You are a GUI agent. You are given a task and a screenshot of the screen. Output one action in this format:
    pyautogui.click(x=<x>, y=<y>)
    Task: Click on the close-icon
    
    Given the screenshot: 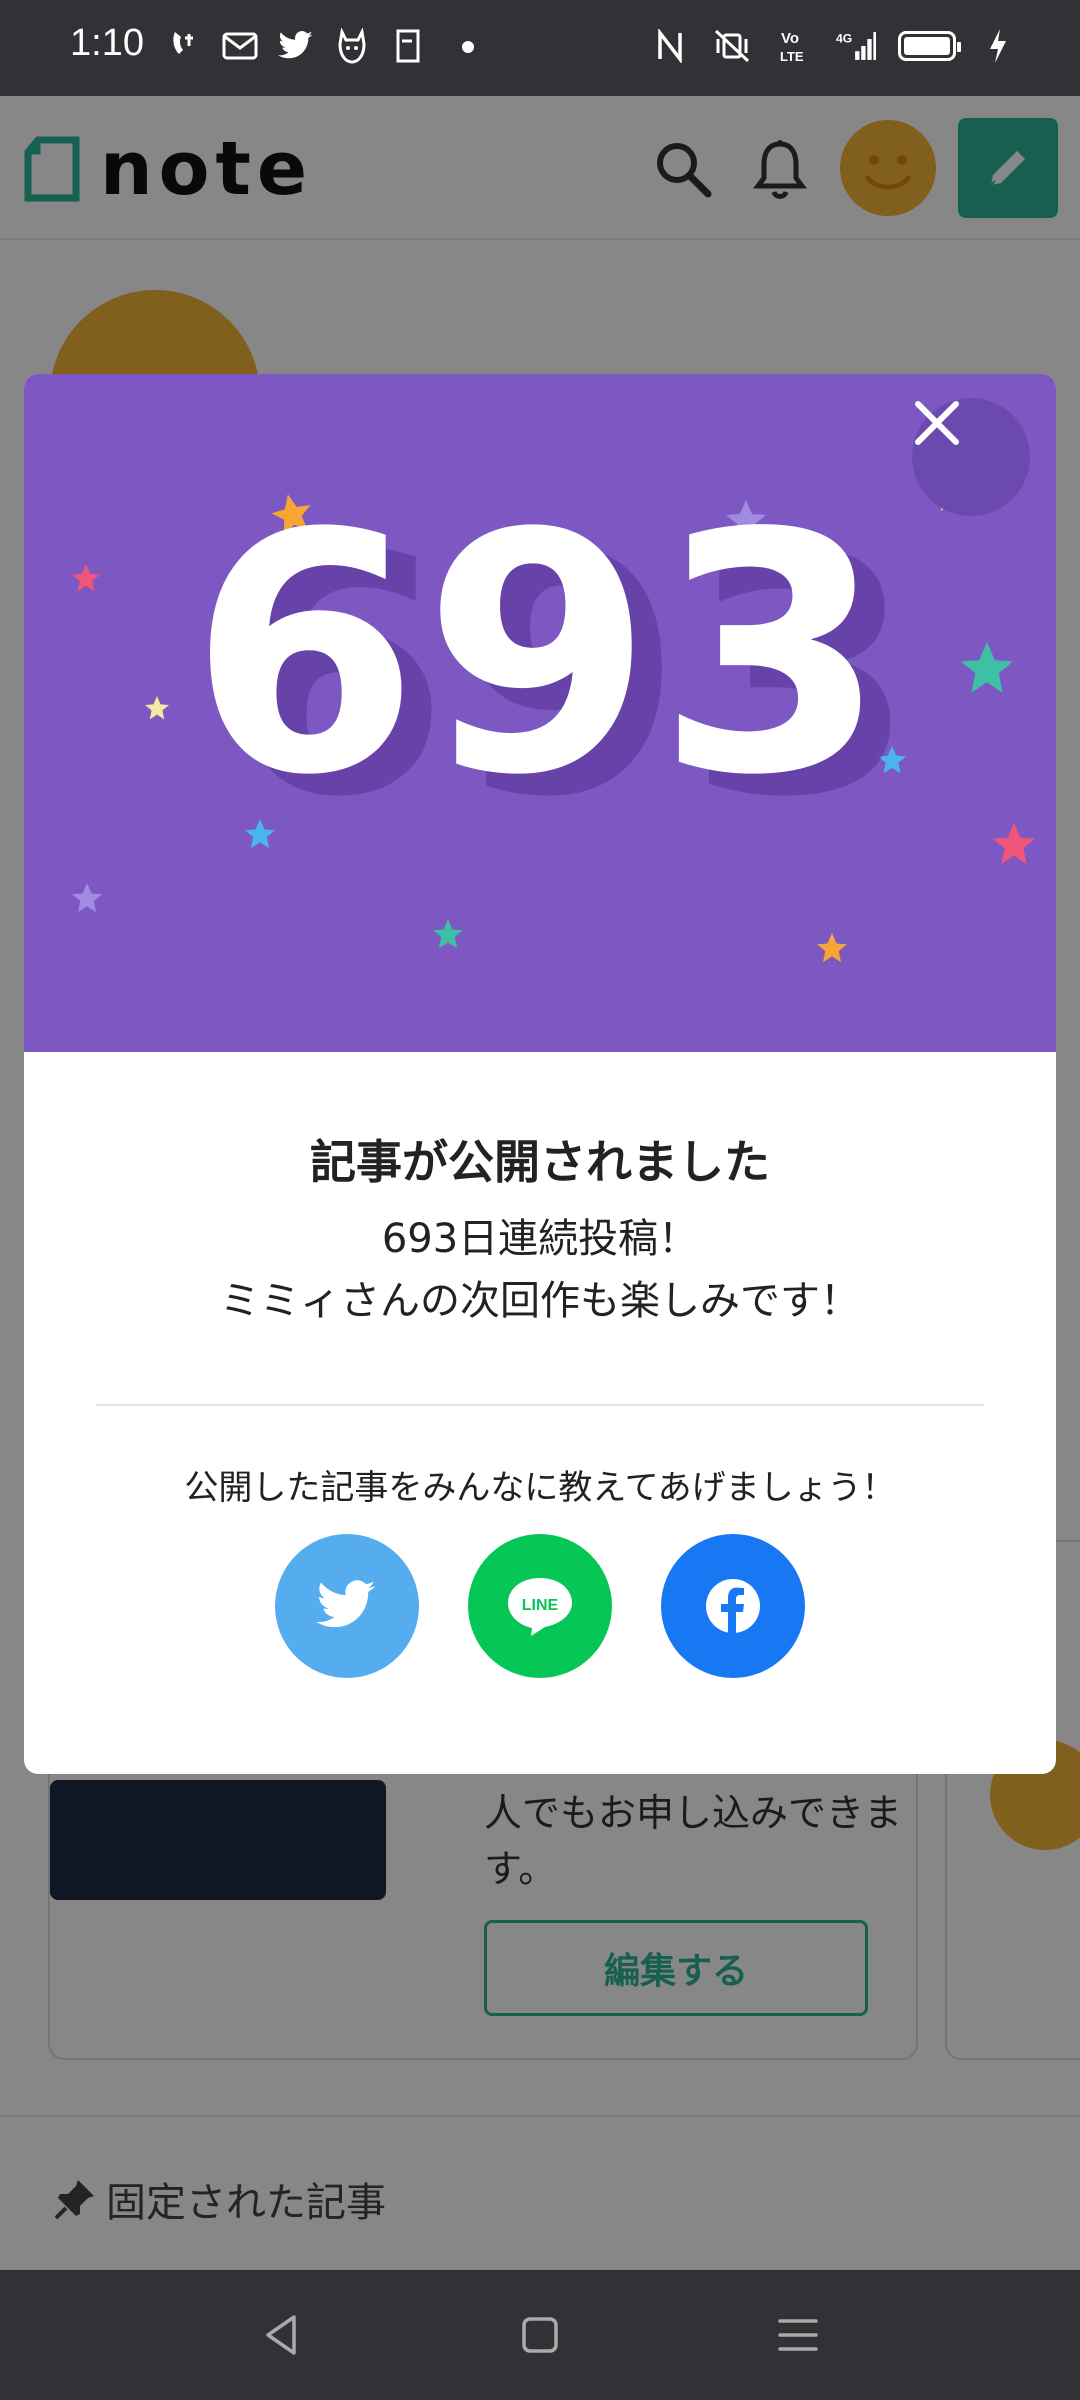 What is the action you would take?
    pyautogui.click(x=937, y=423)
    